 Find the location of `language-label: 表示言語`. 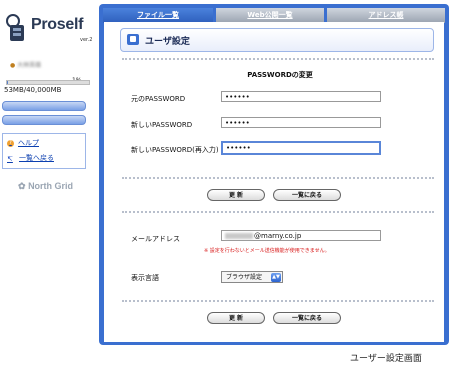

language-label: 表示言語 is located at coordinates (145, 278).